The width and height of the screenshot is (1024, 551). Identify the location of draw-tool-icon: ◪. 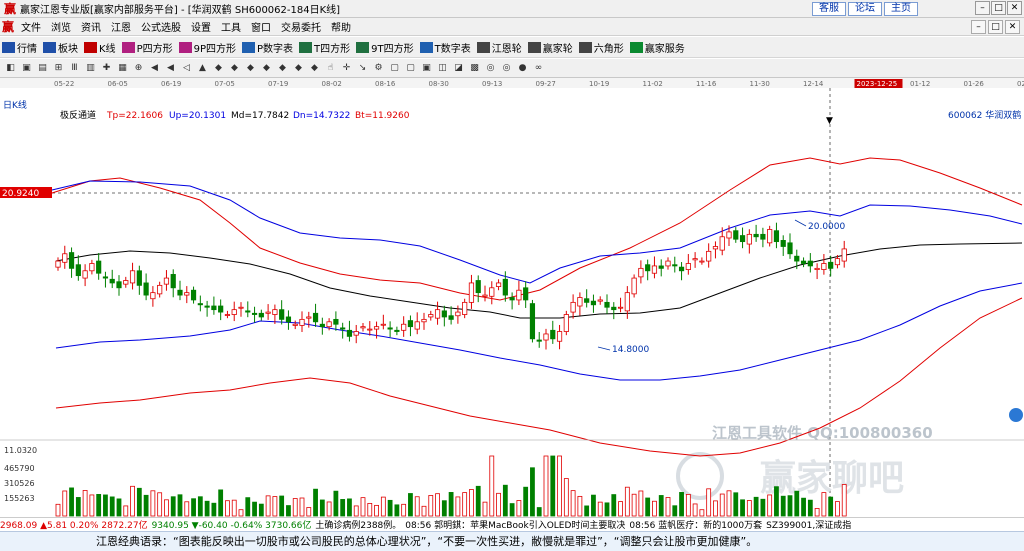
(458, 68).